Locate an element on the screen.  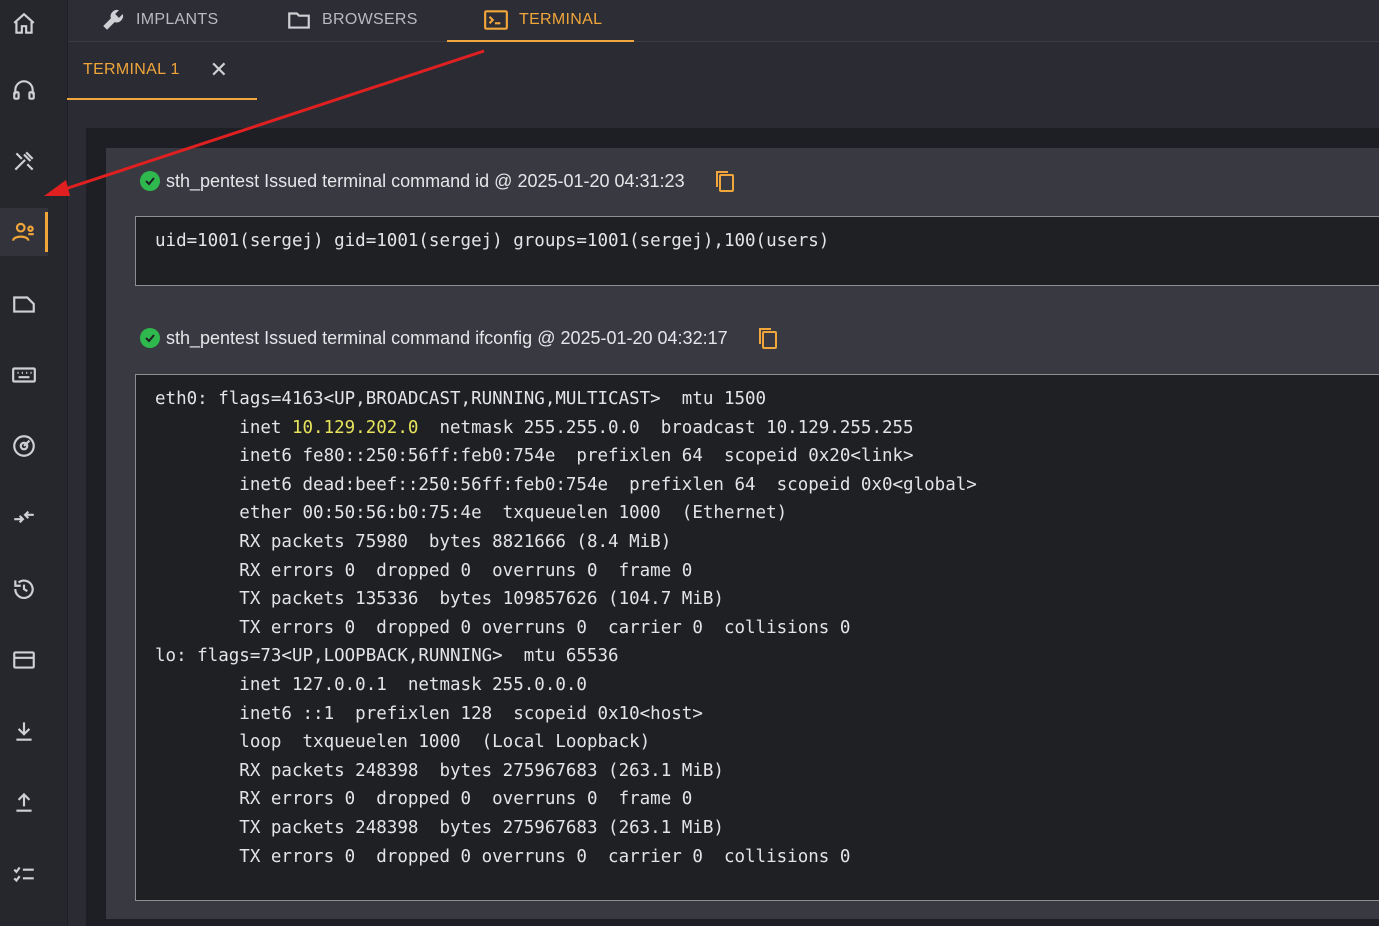
tab-browsers-label: BROWSERS is located at coordinates (370, 19).